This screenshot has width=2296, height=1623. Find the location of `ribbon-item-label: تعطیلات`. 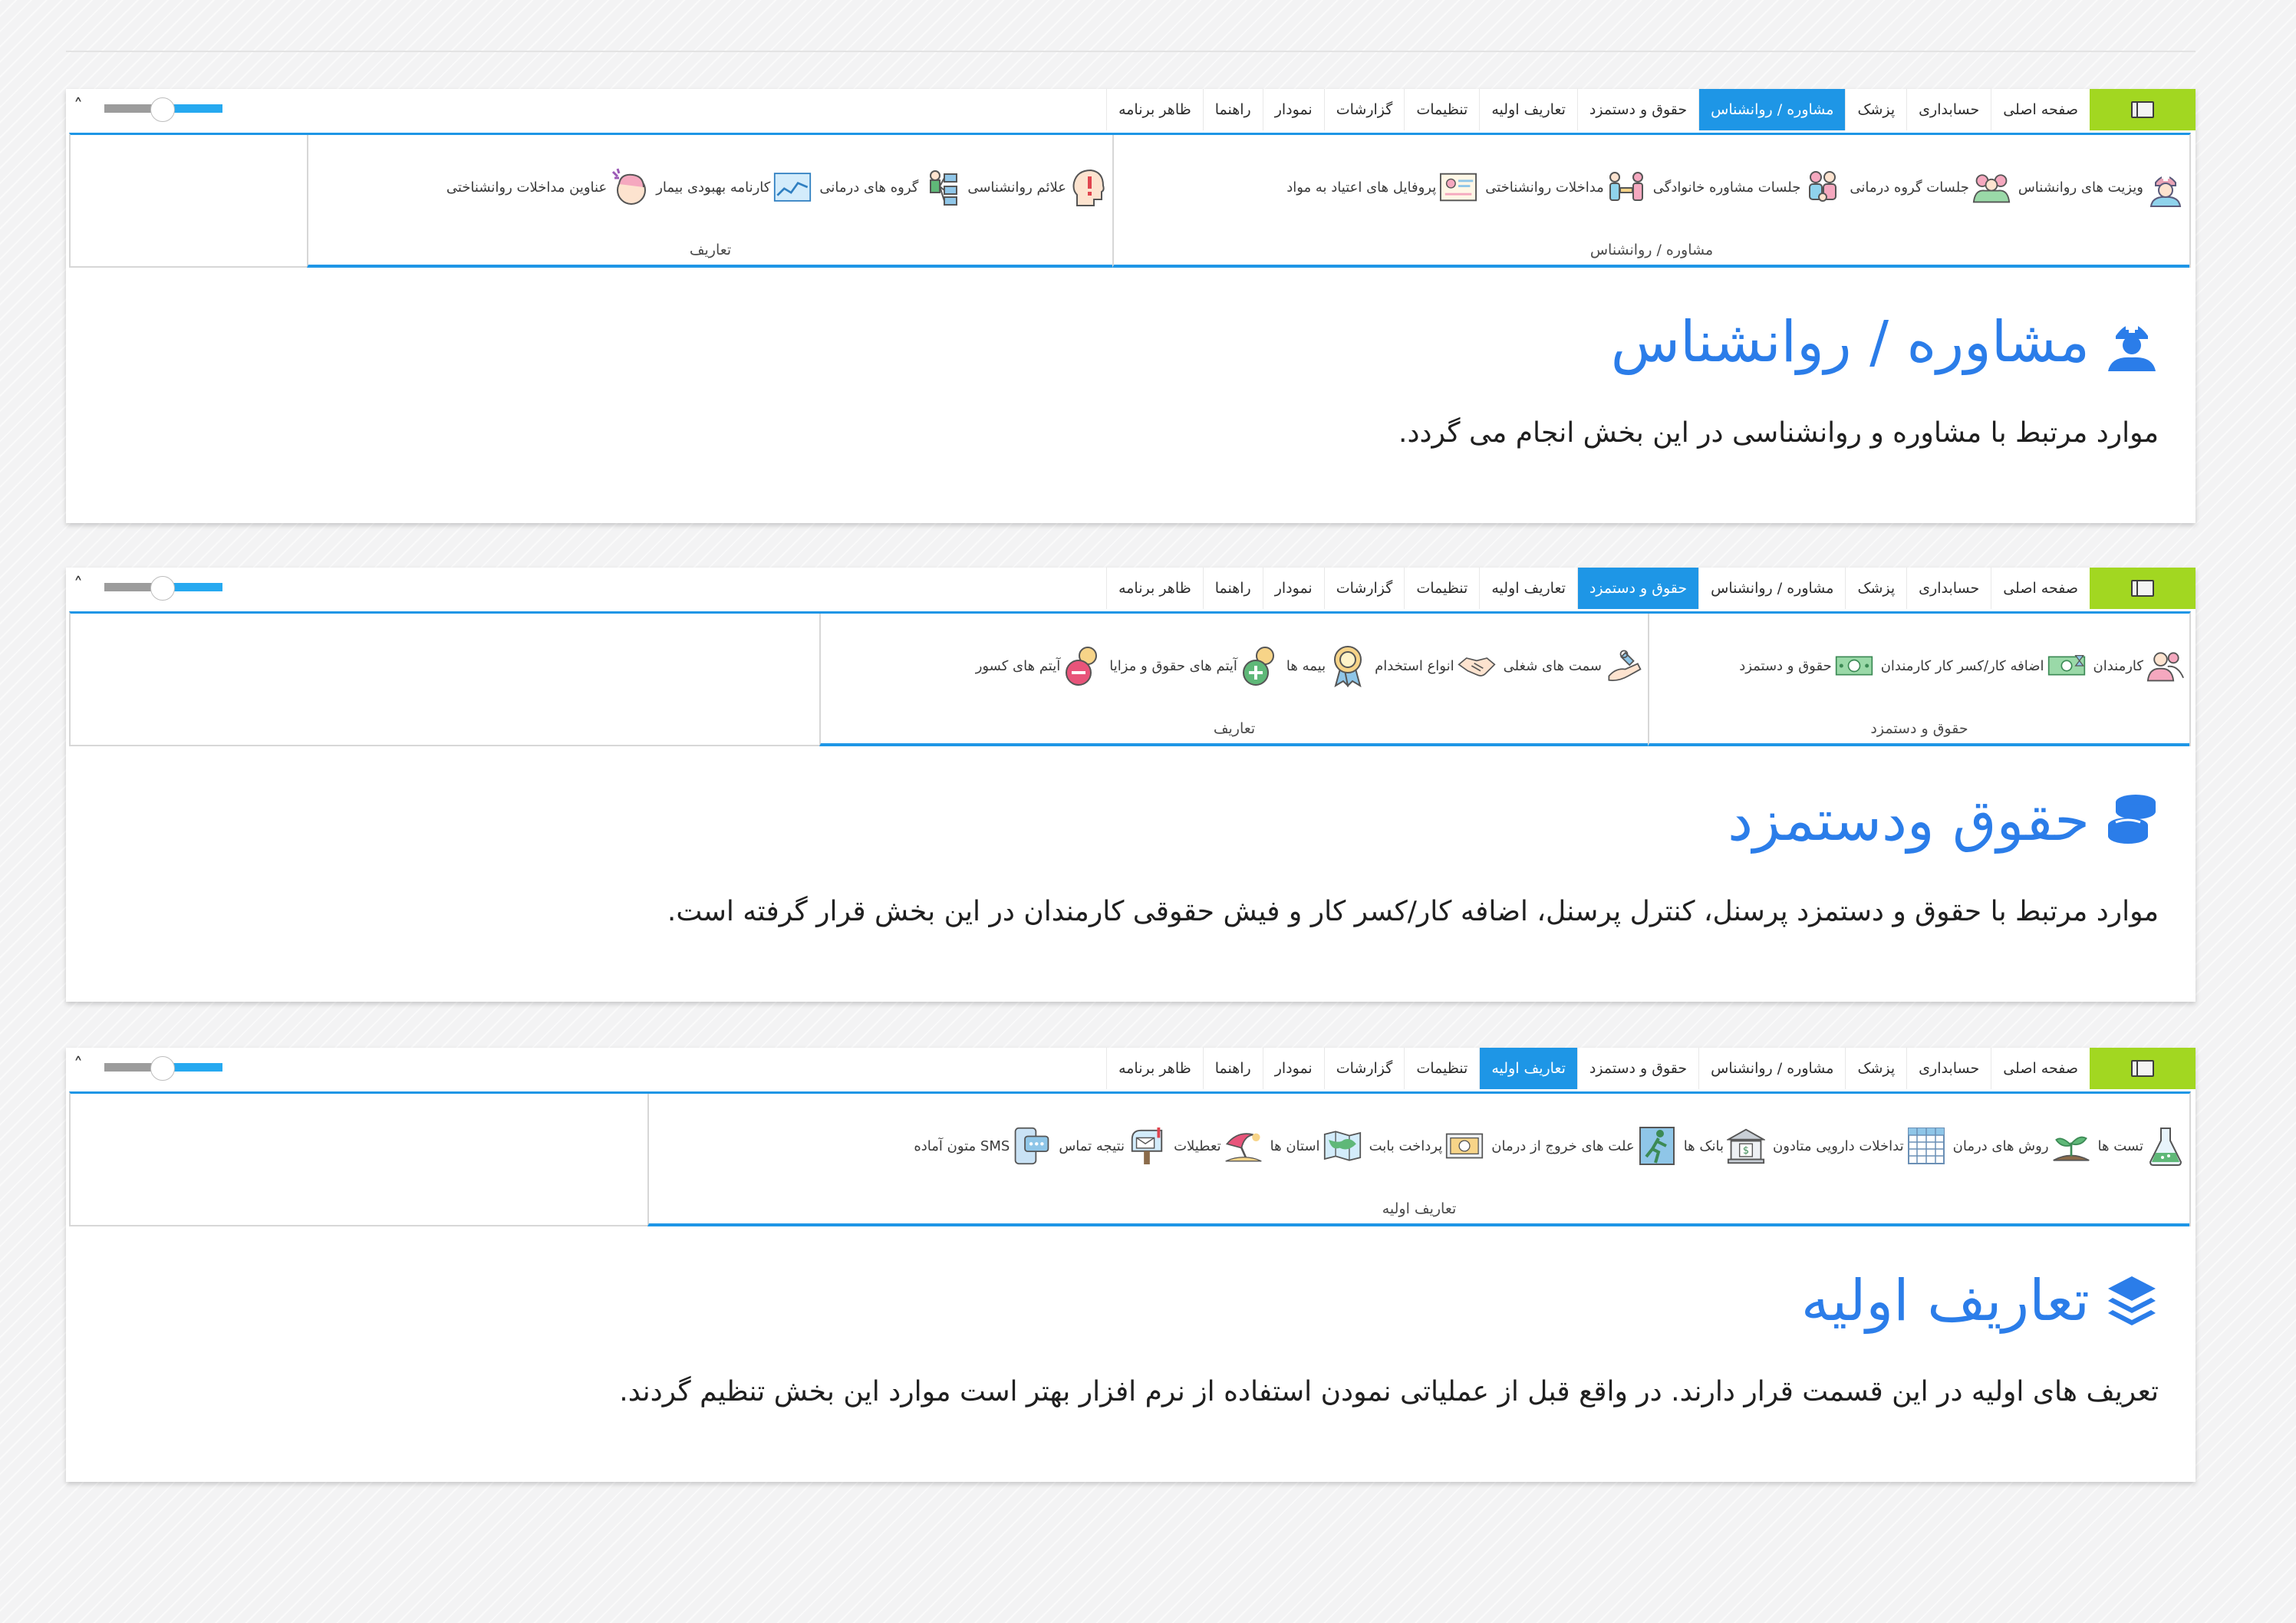

ribbon-item-label: تعطیلات is located at coordinates (1197, 1145).